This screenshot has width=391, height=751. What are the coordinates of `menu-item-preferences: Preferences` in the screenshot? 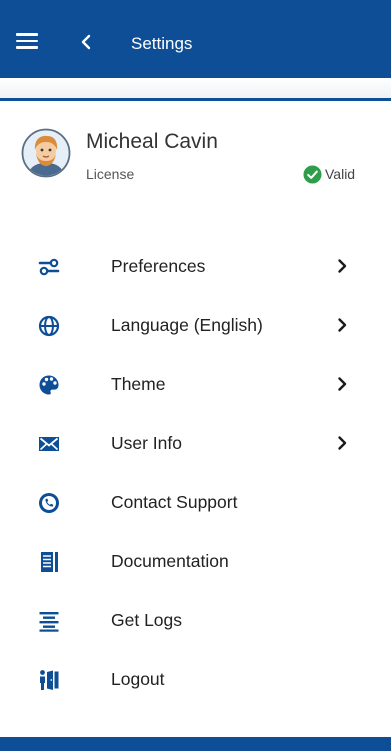 It's located at (195, 266).